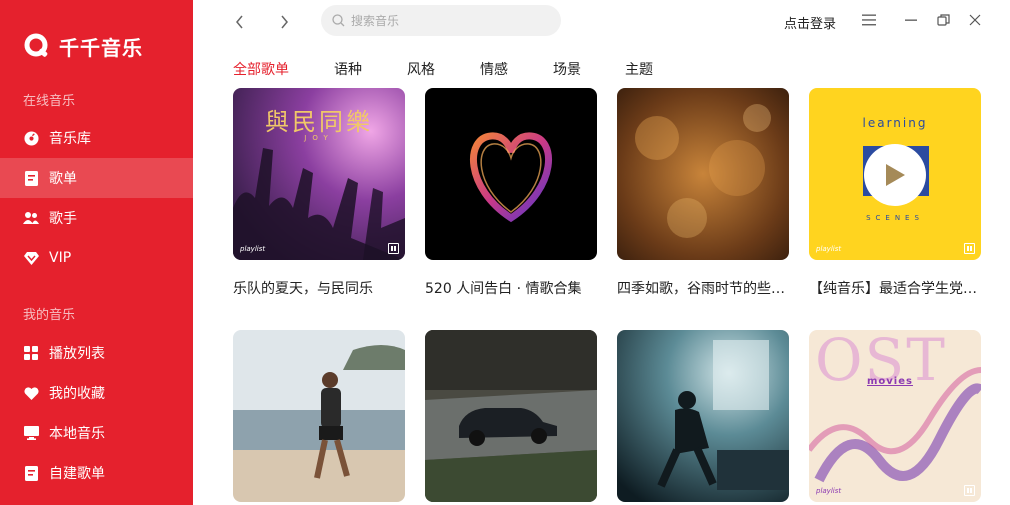 Image resolution: width=1010 pixels, height=505 pixels. What do you see at coordinates (31, 178) in the screenshot?
I see `playlist-icon` at bounding box center [31, 178].